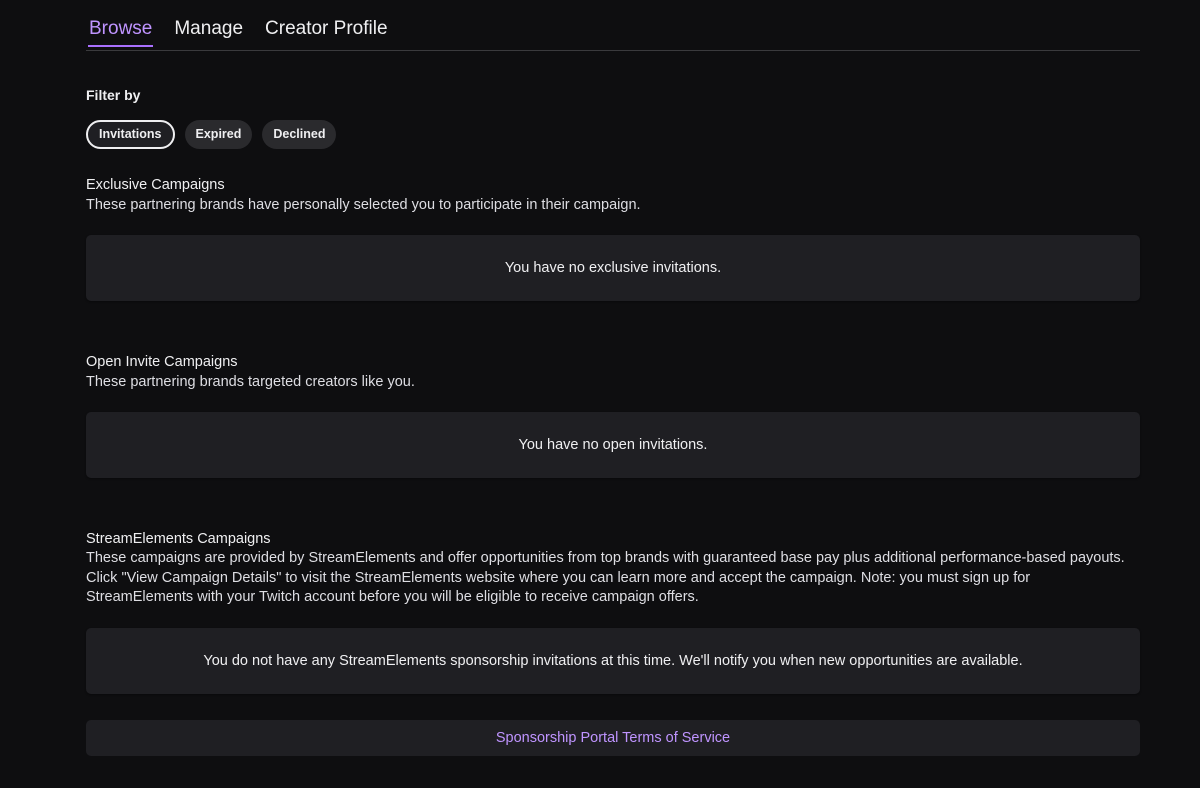  I want to click on exclusive-campaigns-empty-panel: You have no exclusive invitations., so click(613, 268).